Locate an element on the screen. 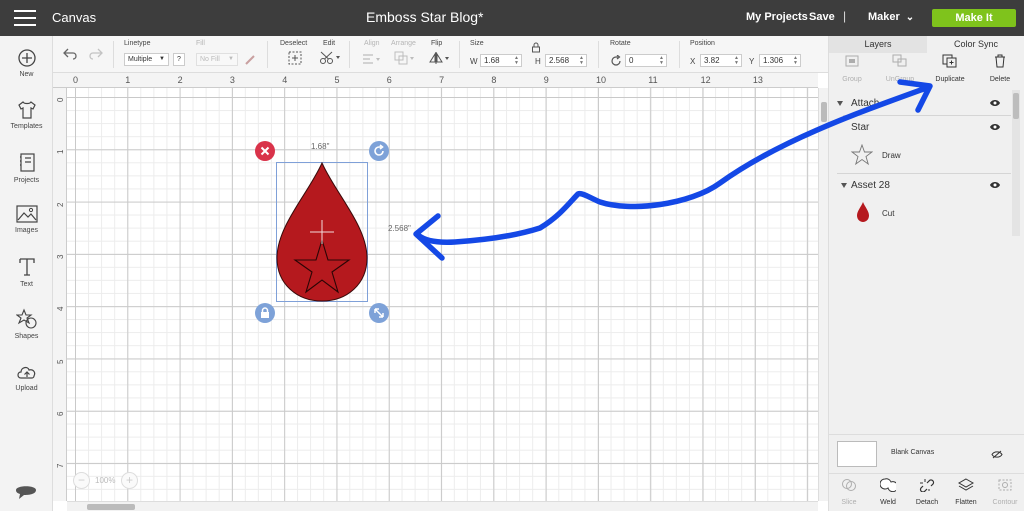 Image resolution: width=1024 pixels, height=511 pixels. fill-select: No Fill ▼ is located at coordinates (217, 59).